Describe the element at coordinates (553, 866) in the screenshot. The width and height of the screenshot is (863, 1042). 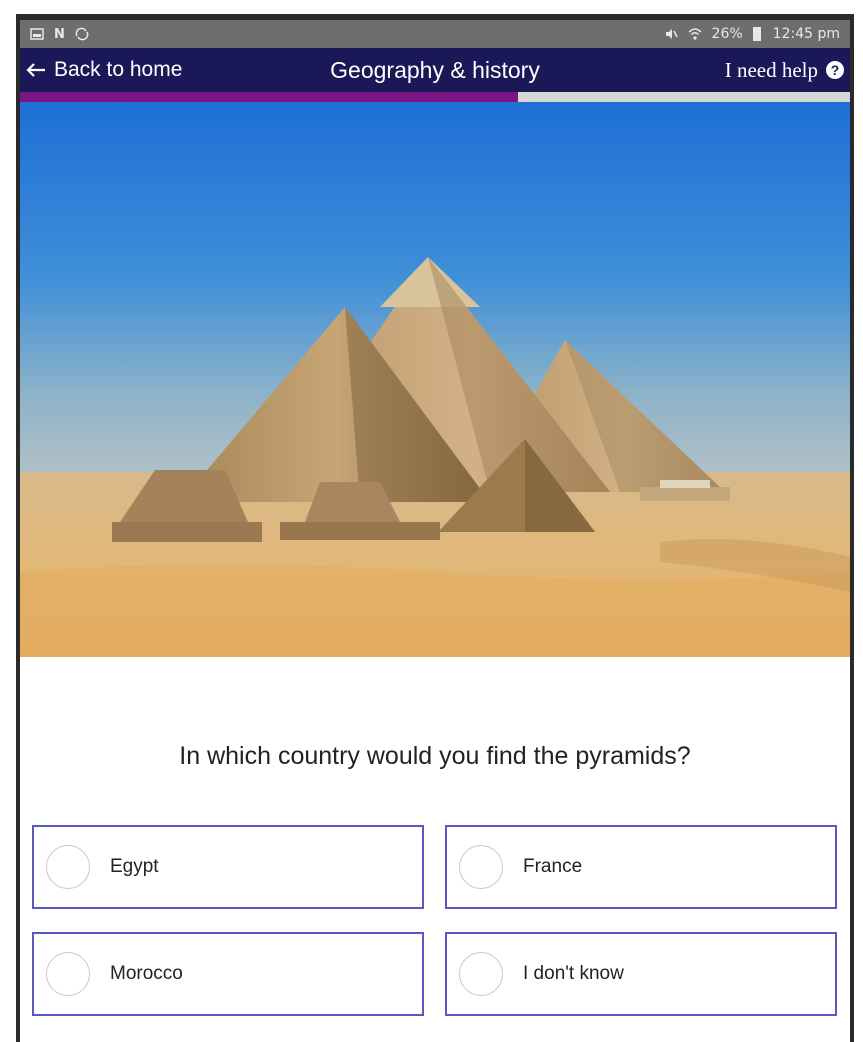
I see `option-label: France` at that location.